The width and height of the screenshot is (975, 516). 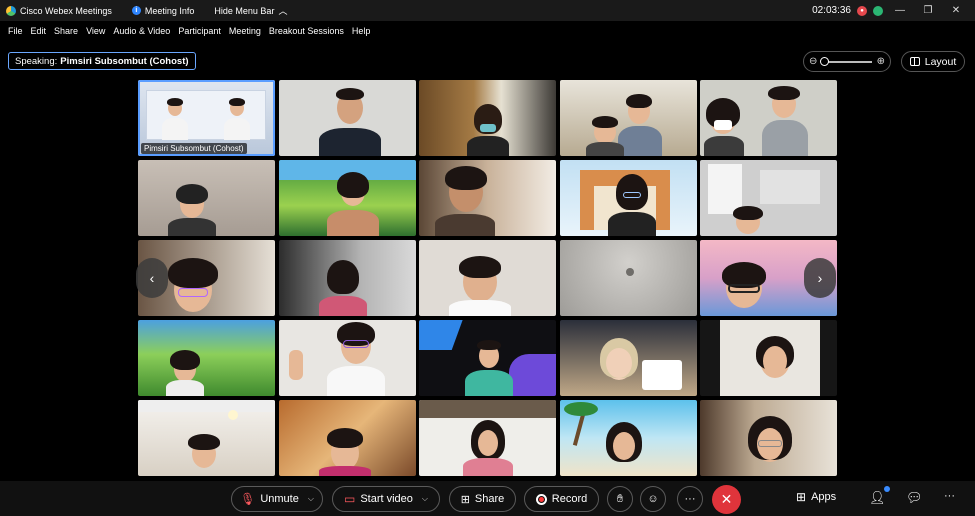 I want to click on video-zoom-control: ⊖ ⊕, so click(x=847, y=61).